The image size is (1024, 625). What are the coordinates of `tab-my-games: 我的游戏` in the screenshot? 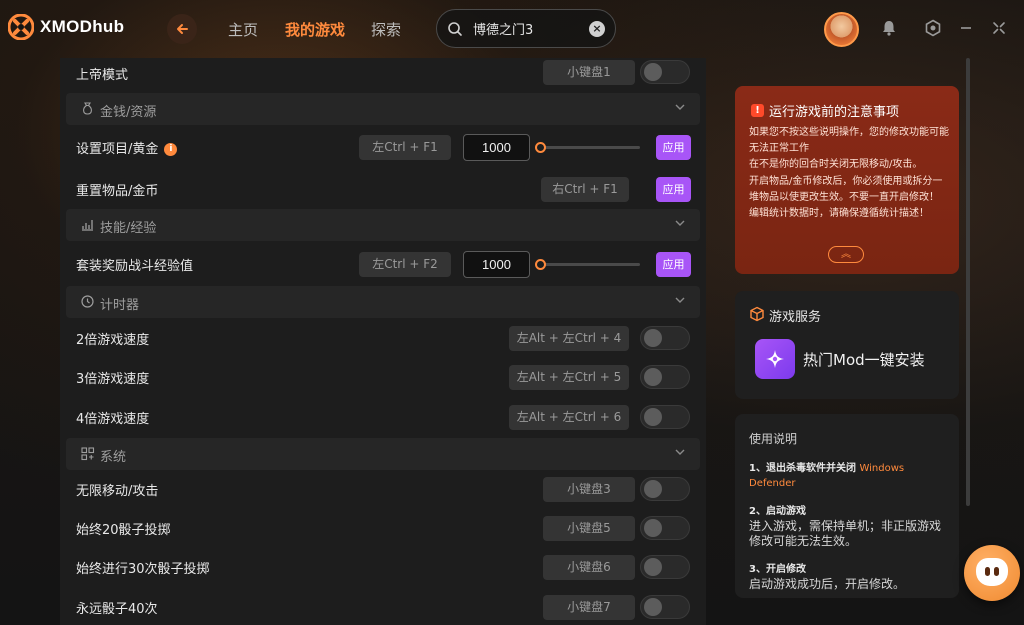 It's located at (315, 29).